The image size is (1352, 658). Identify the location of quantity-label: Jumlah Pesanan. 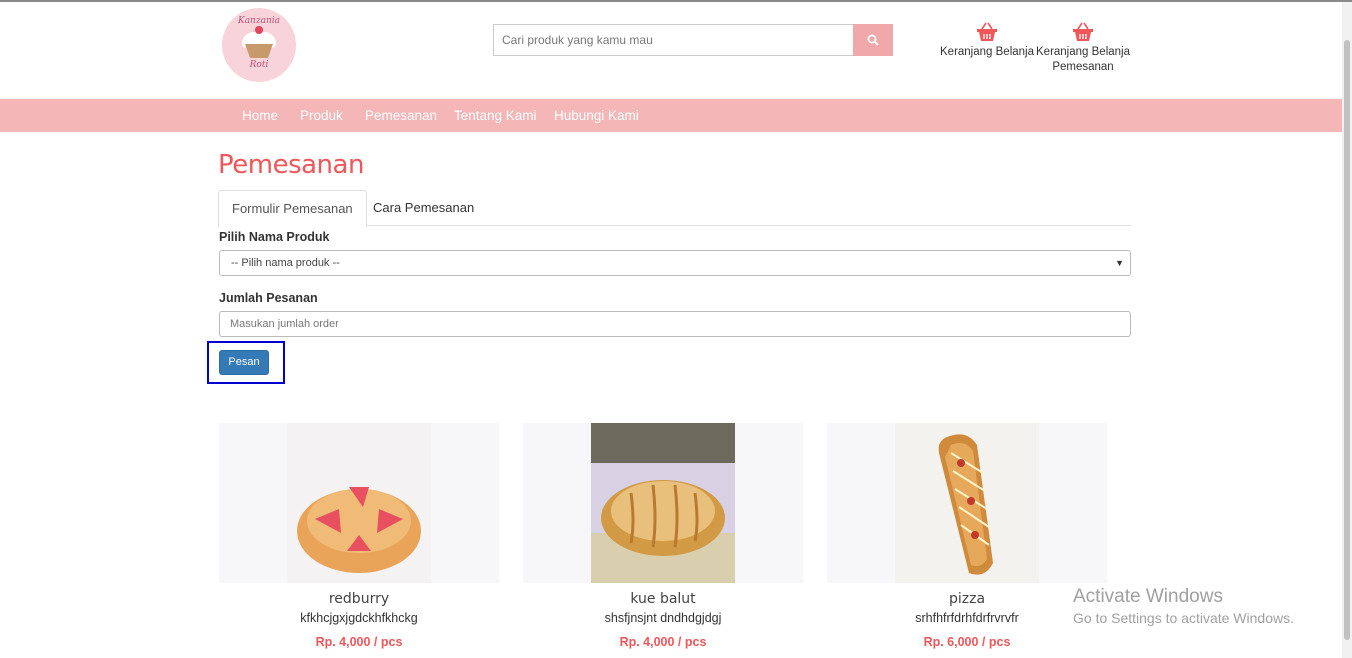
(268, 298).